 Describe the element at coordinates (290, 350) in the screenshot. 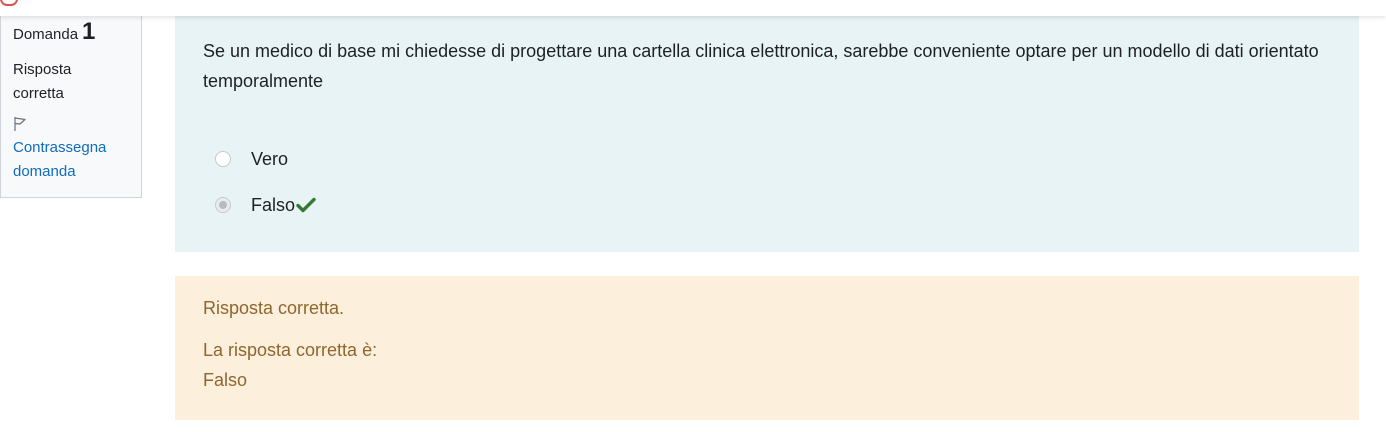

I see `right-answer-title: La risposta corretta è:` at that location.